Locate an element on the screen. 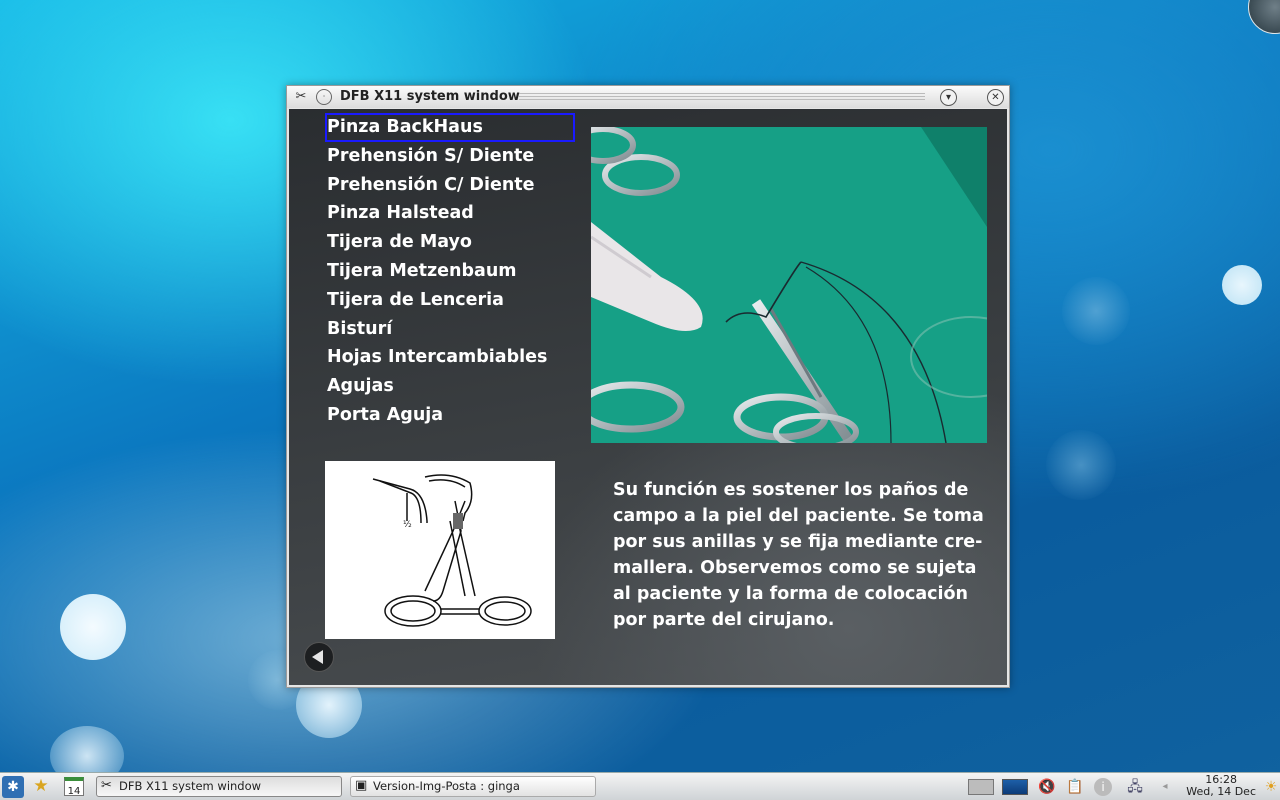 The width and height of the screenshot is (1280, 800). network-icon: 🖧 is located at coordinates (1135, 787).